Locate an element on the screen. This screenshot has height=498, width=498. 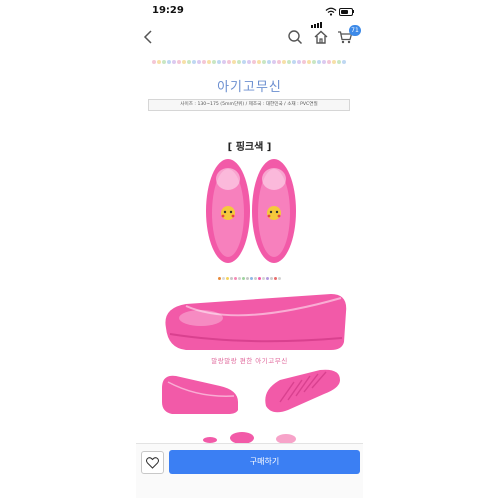
product-title: 아기고무신 is located at coordinates (249, 87).